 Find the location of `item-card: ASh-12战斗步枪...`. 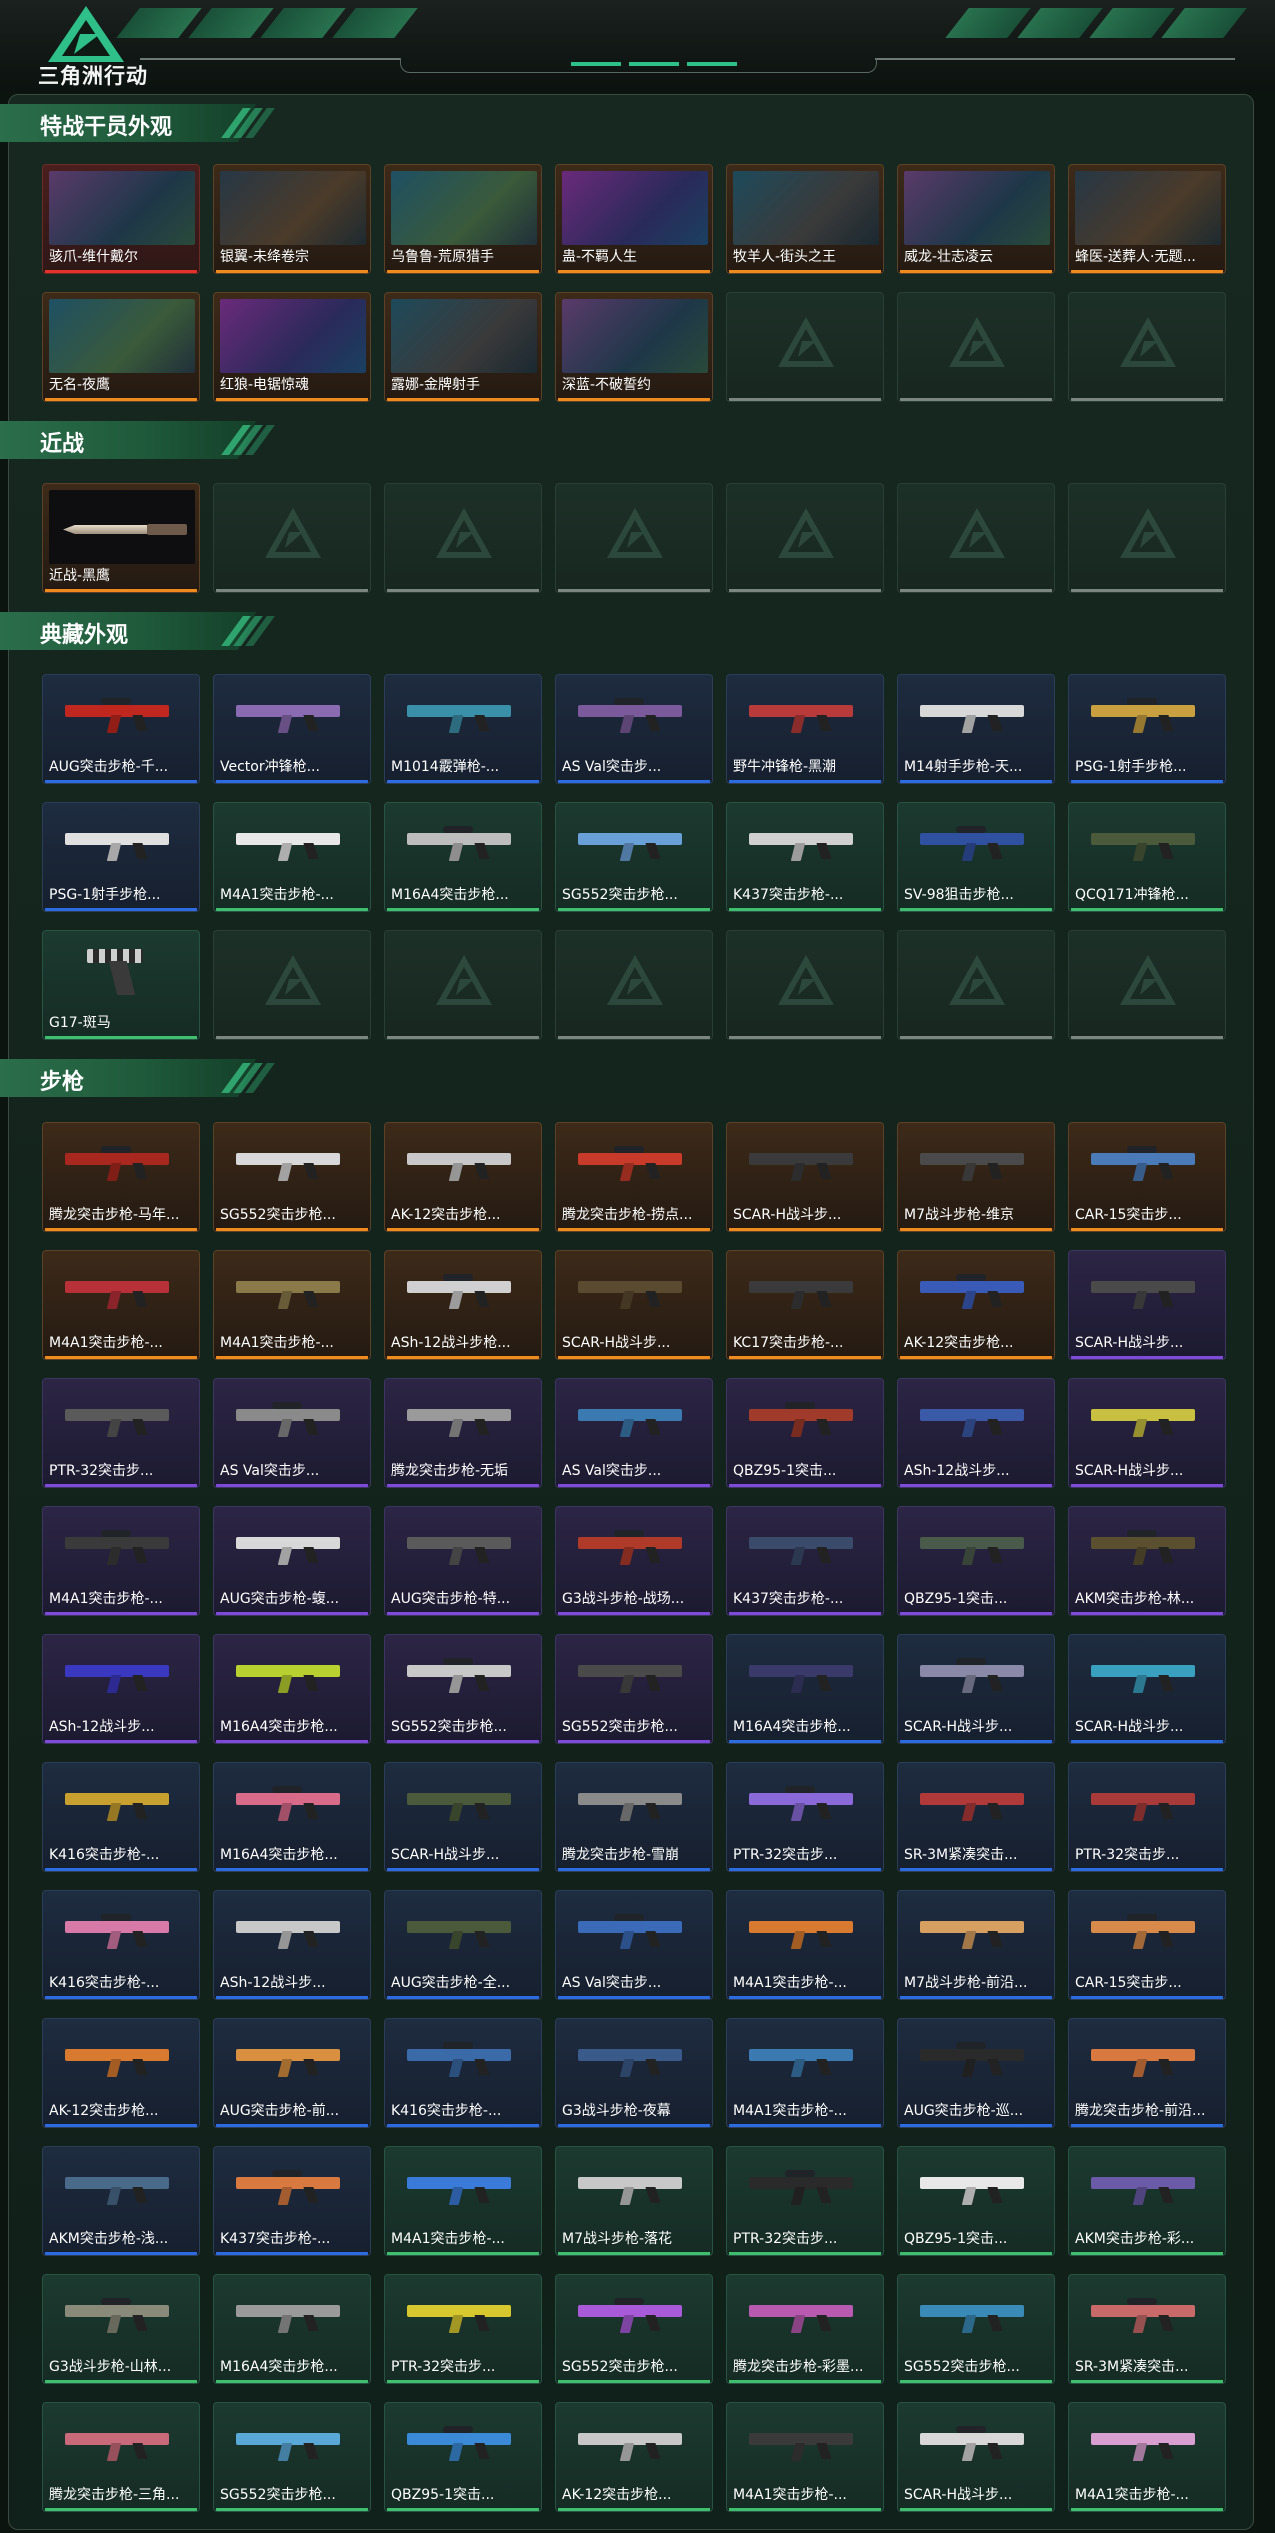

item-card: ASh-12战斗步枪... is located at coordinates (463, 1305).